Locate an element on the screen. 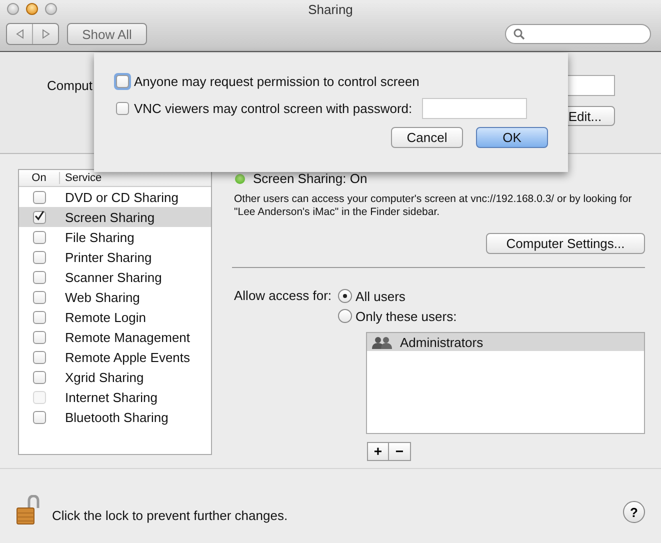 The image size is (661, 543). service-row: Screen Sharing is located at coordinates (115, 217).